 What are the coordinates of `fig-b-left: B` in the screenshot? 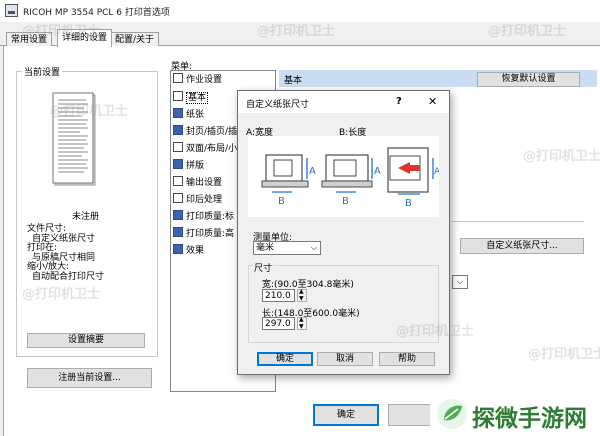 It's located at (281, 201).